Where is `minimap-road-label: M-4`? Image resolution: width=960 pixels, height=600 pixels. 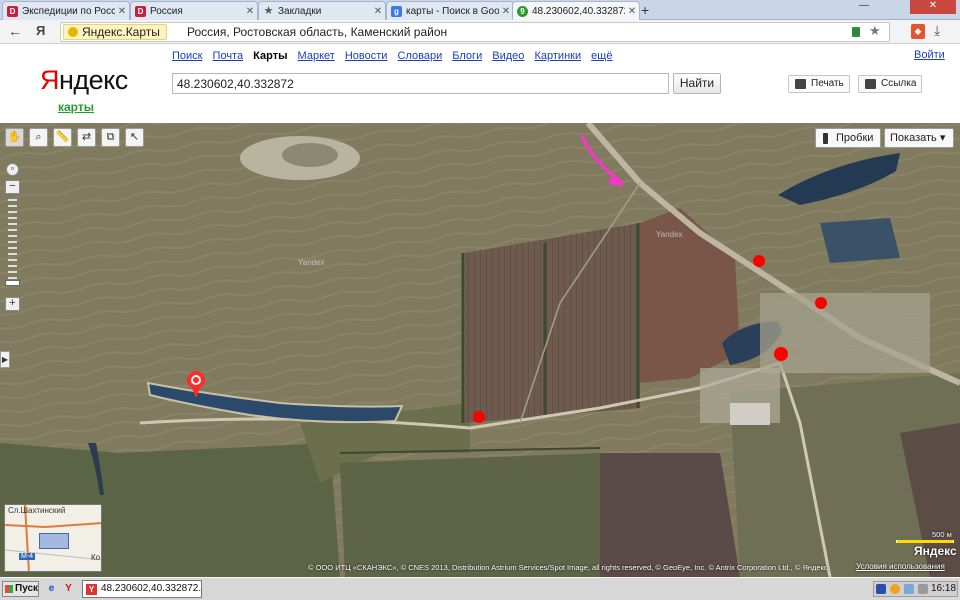
minimap-road-label: M-4 is located at coordinates (27, 556).